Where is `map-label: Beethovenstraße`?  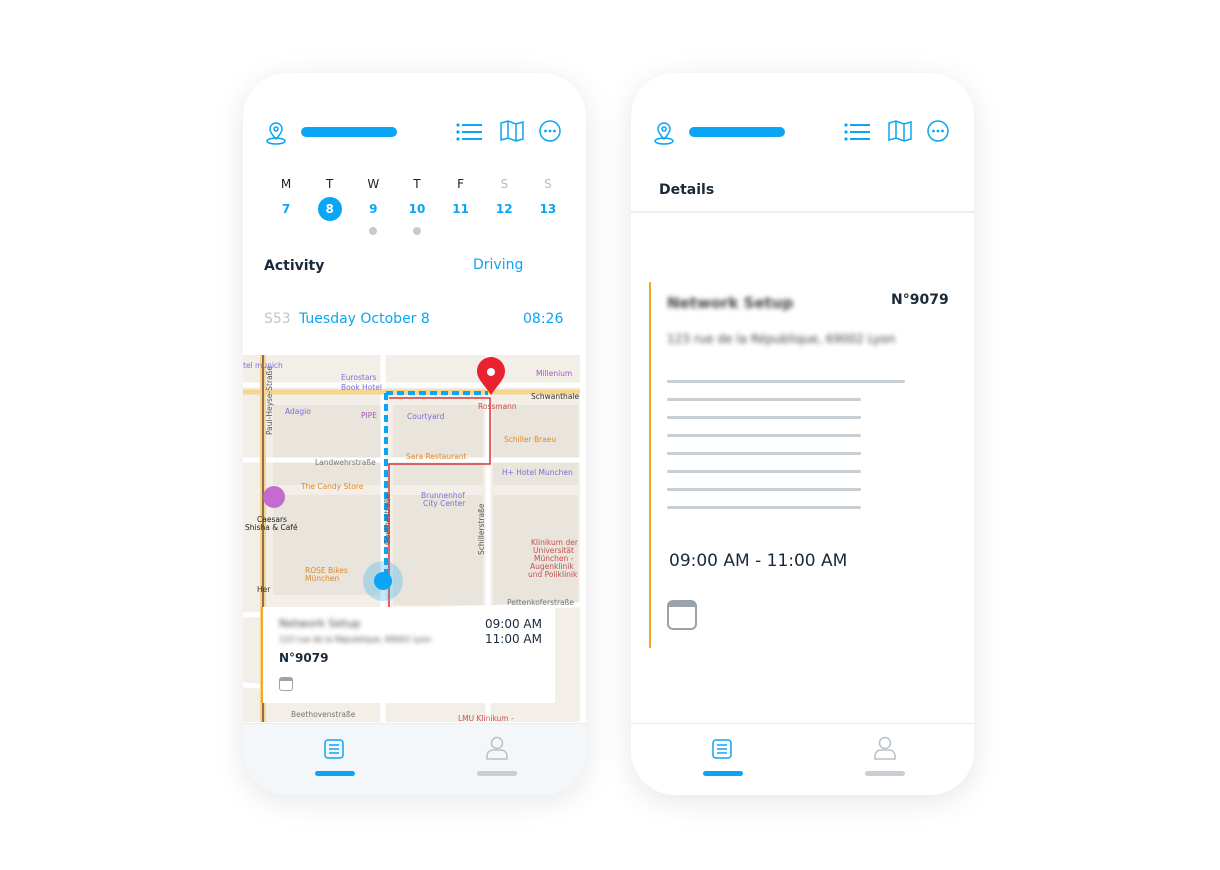 map-label: Beethovenstraße is located at coordinates (323, 714).